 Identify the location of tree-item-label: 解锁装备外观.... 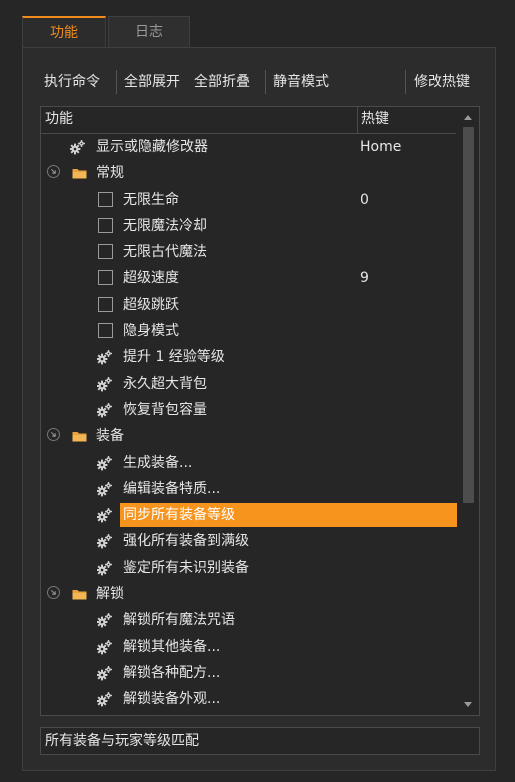
(172, 699).